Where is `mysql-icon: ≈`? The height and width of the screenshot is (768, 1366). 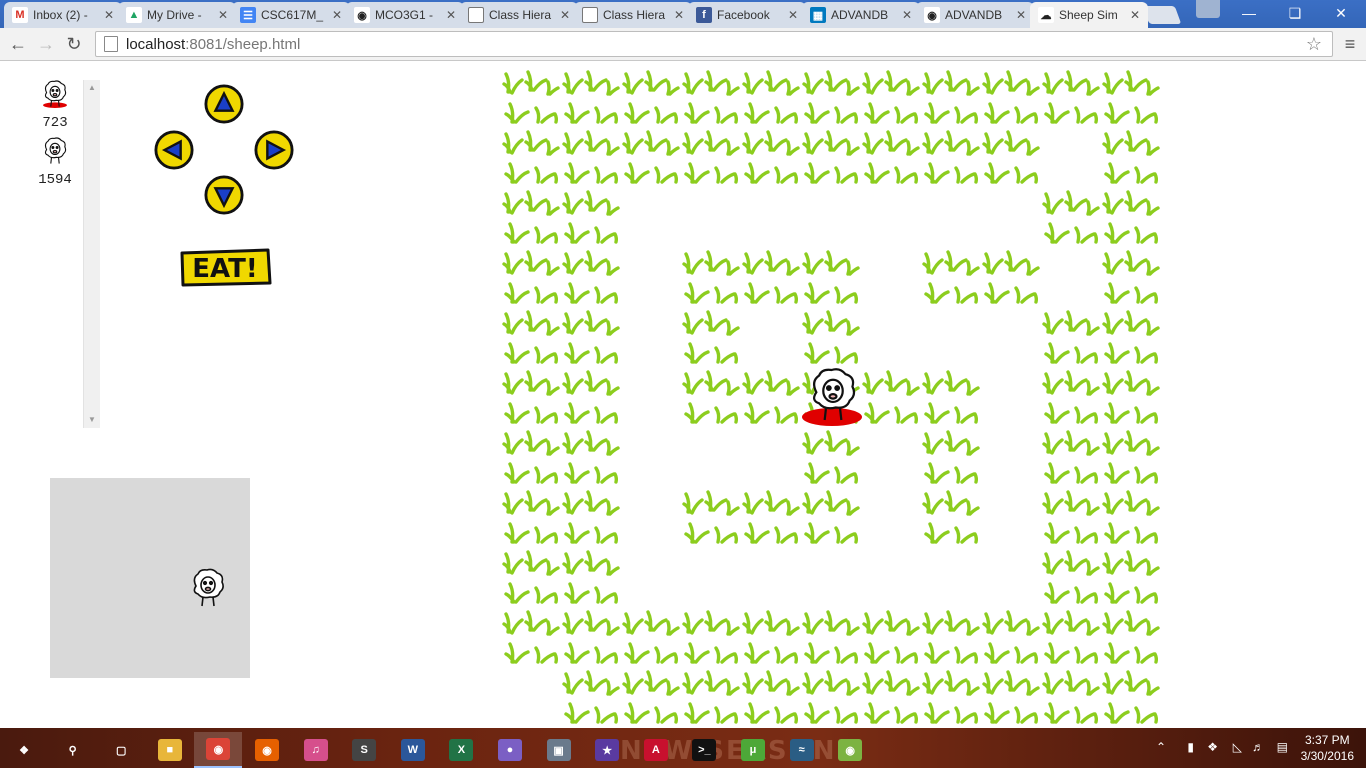 mysql-icon: ≈ is located at coordinates (802, 750).